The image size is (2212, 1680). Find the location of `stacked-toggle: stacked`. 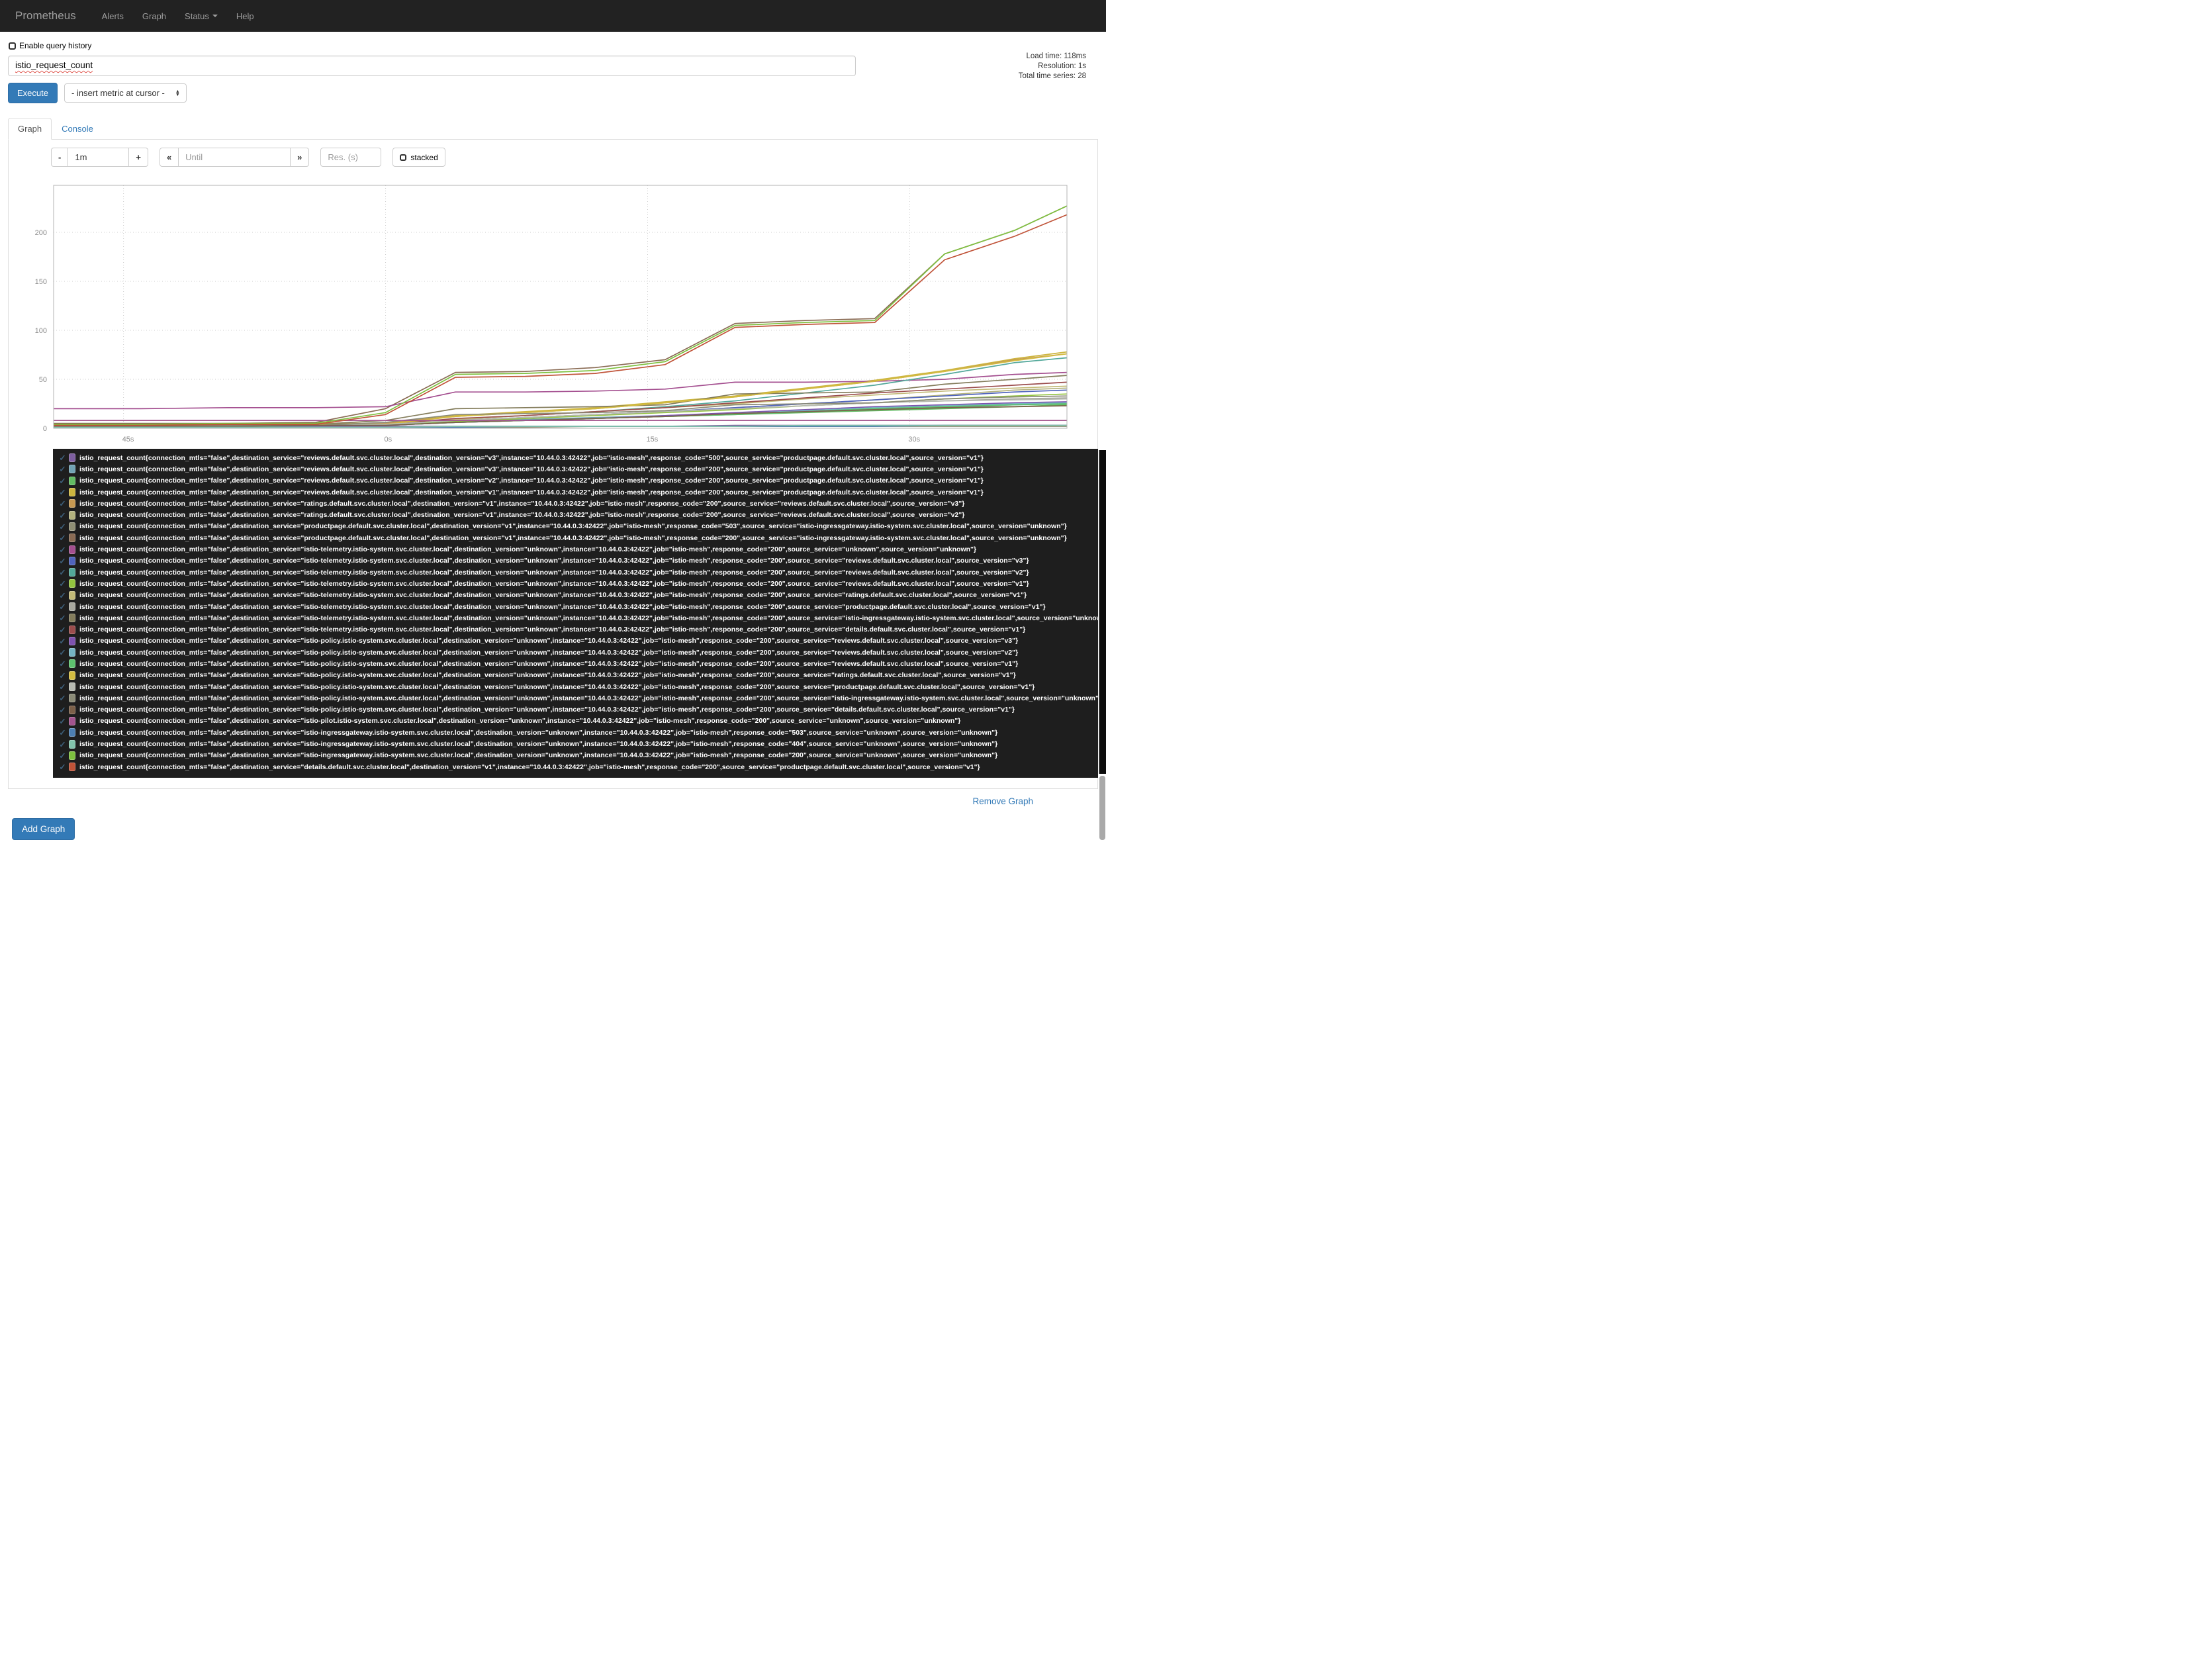

stacked-toggle: stacked is located at coordinates (418, 157).